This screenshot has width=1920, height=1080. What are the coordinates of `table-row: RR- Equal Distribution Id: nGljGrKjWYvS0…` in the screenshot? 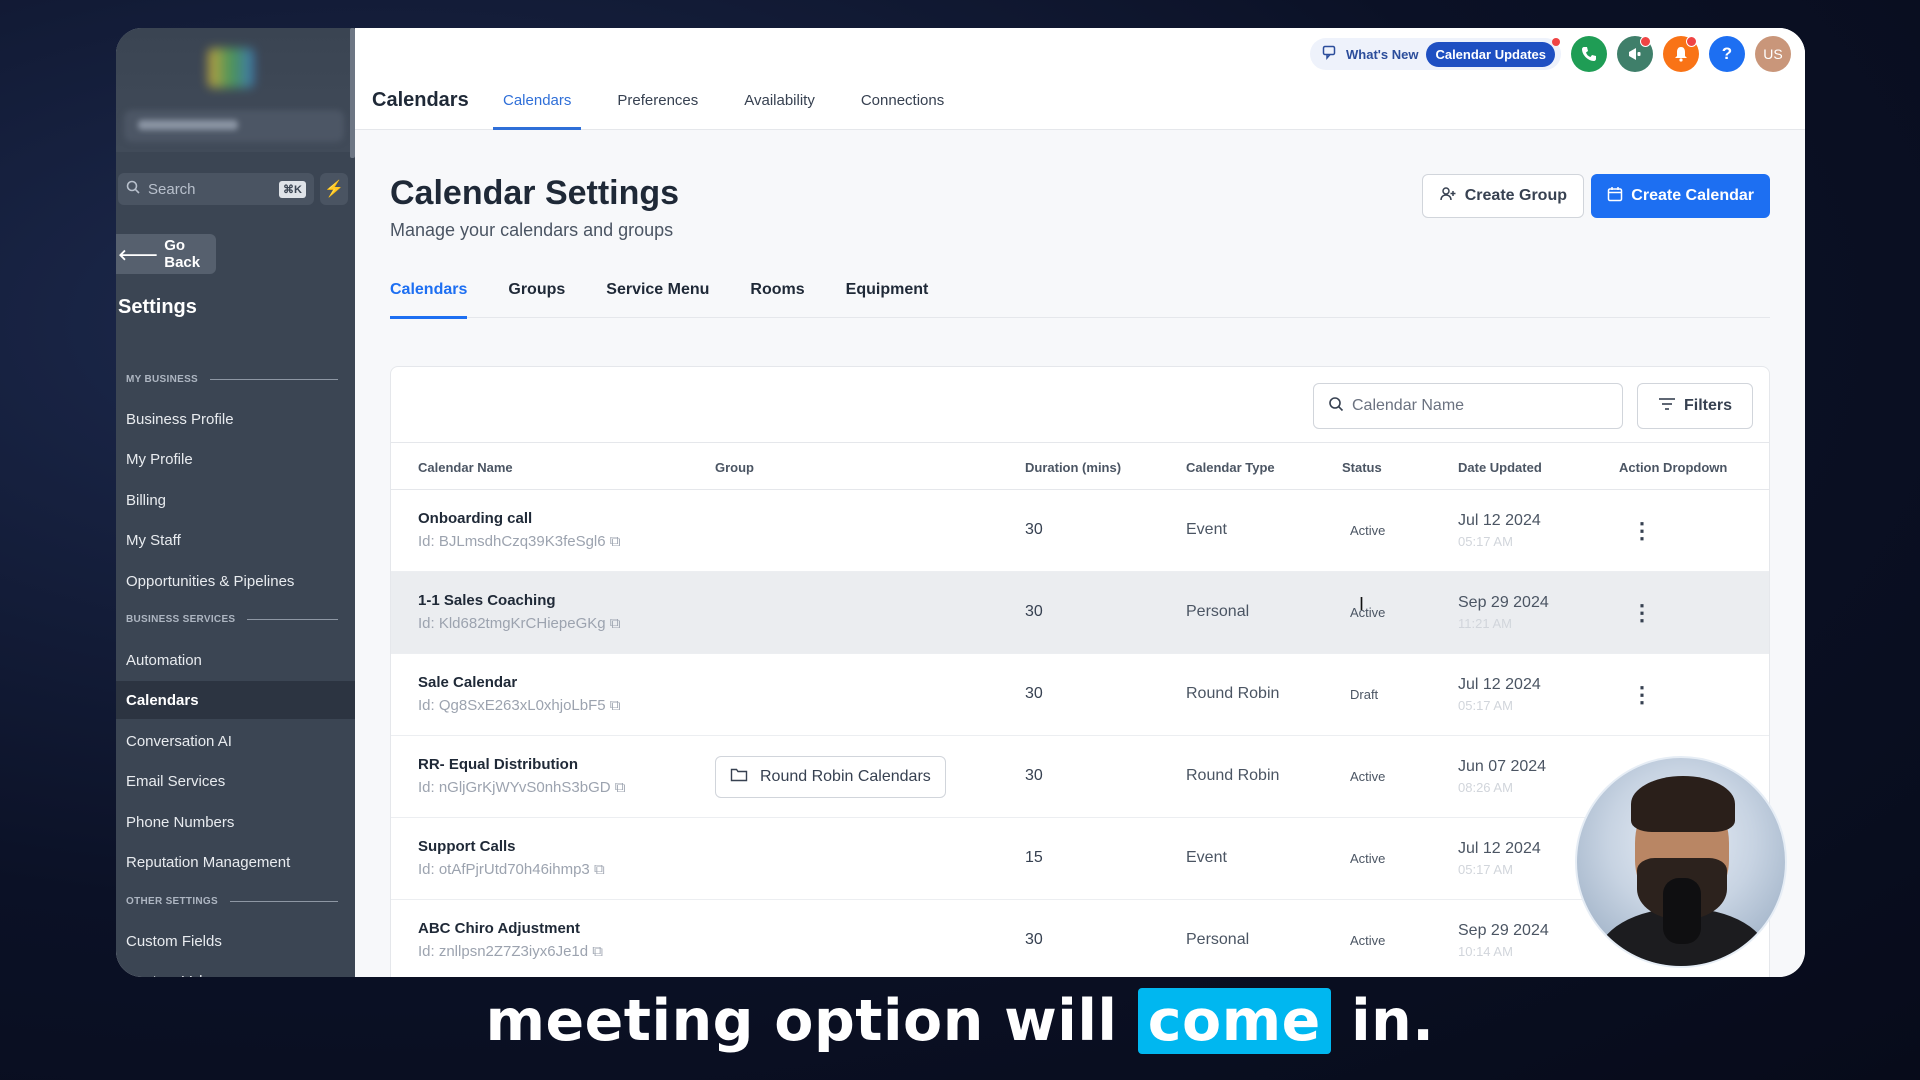 It's located at (1080, 777).